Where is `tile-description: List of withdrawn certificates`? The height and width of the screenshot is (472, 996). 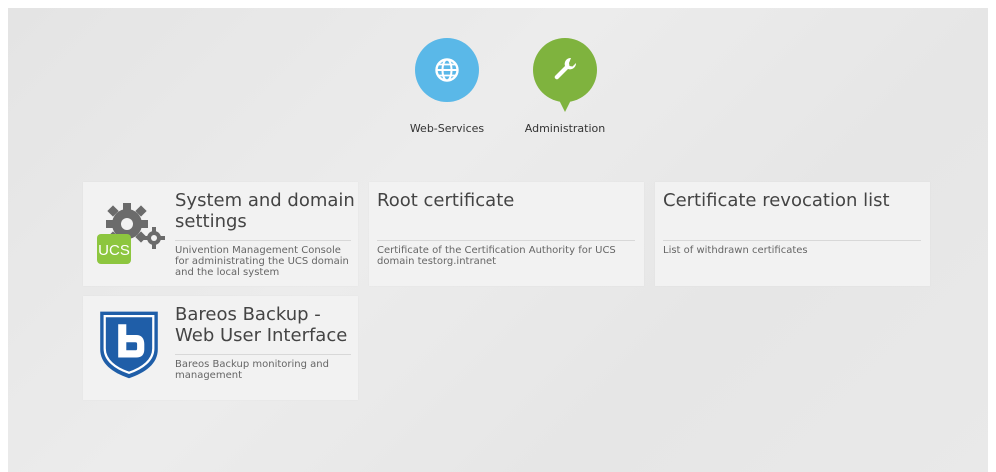
tile-description: List of withdrawn certificates is located at coordinates (735, 250).